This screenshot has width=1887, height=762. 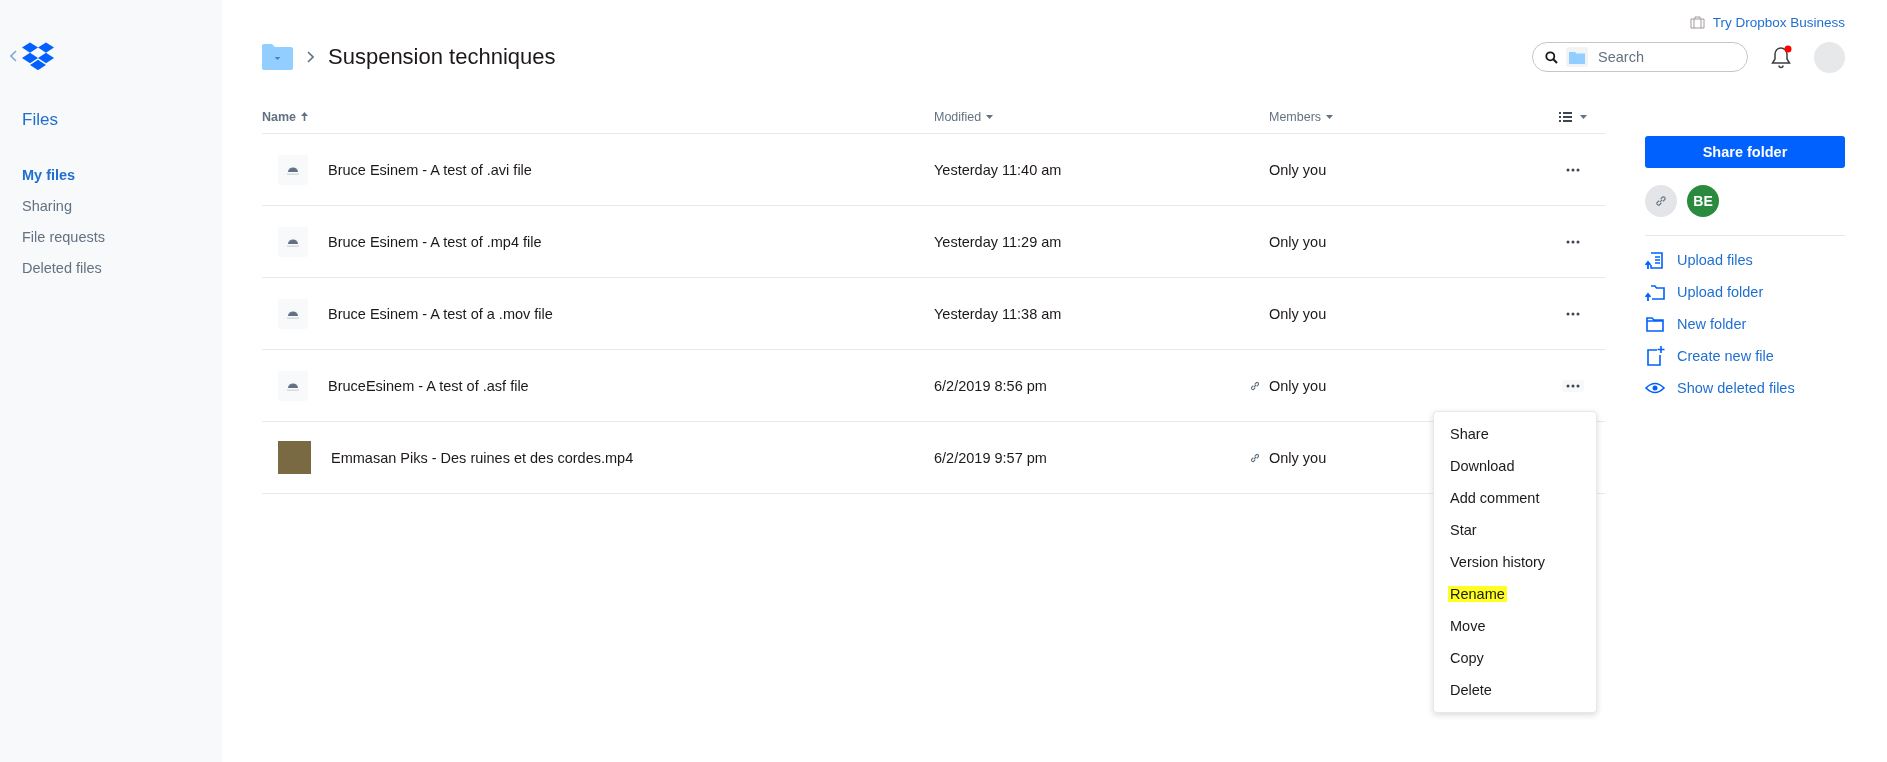 What do you see at coordinates (62, 268) in the screenshot?
I see `sidebar-item: Deleted files` at bounding box center [62, 268].